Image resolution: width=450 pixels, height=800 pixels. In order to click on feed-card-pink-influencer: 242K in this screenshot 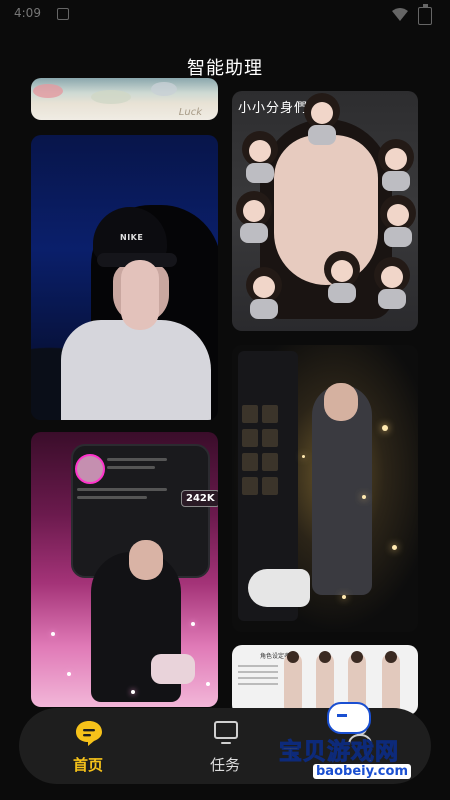, I will do `click(124, 569)`.